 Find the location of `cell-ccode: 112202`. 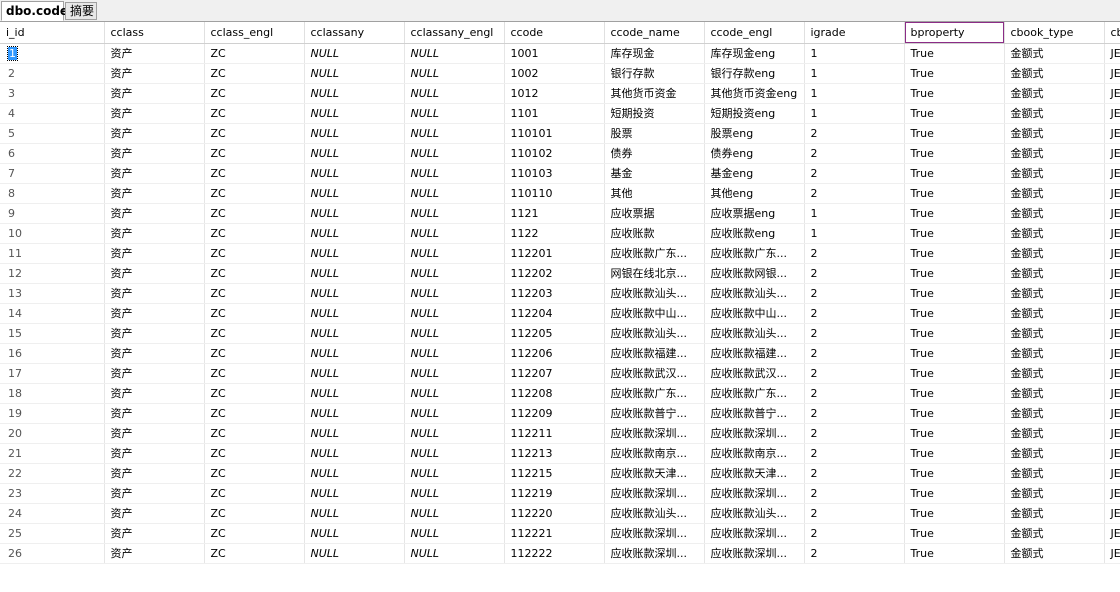

cell-ccode: 112202 is located at coordinates (554, 273).